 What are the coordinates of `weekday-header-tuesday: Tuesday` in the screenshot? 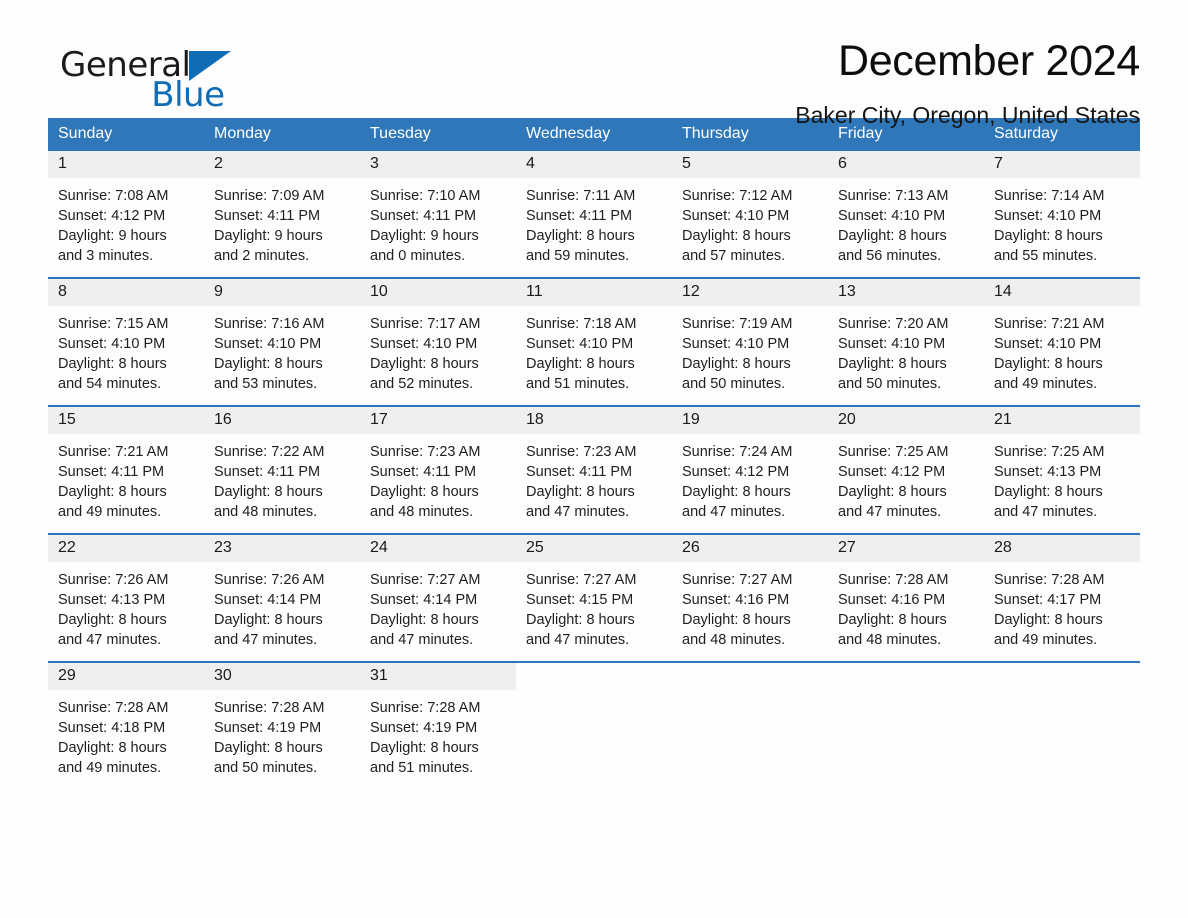 It's located at (438, 134).